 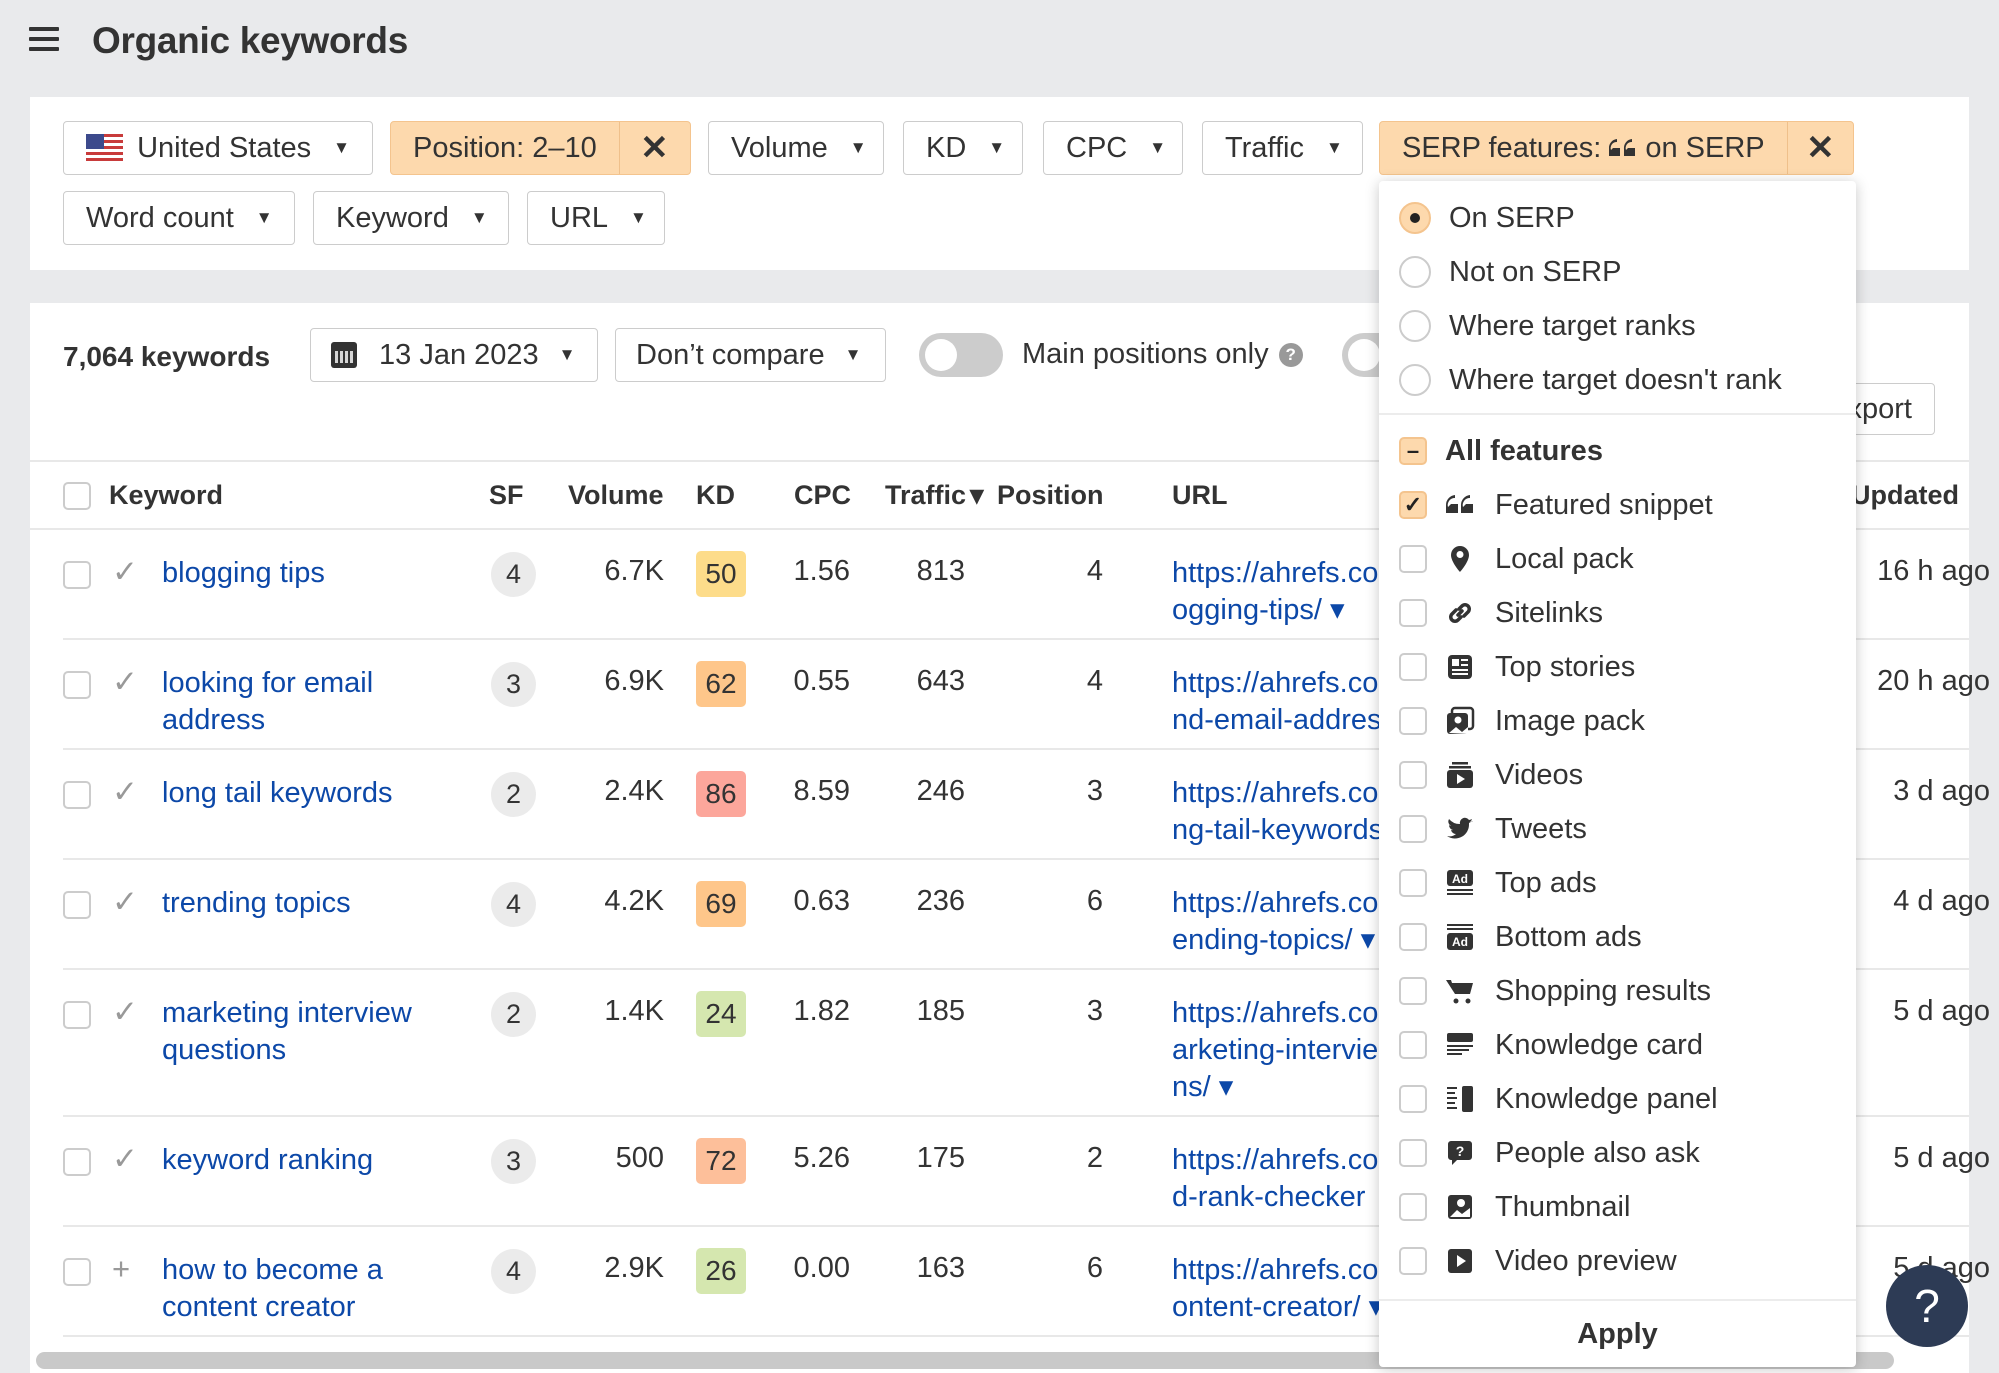 What do you see at coordinates (1277, 812) in the screenshot?
I see `url-link: https://ahrefs.co ng-tail-keywords` at bounding box center [1277, 812].